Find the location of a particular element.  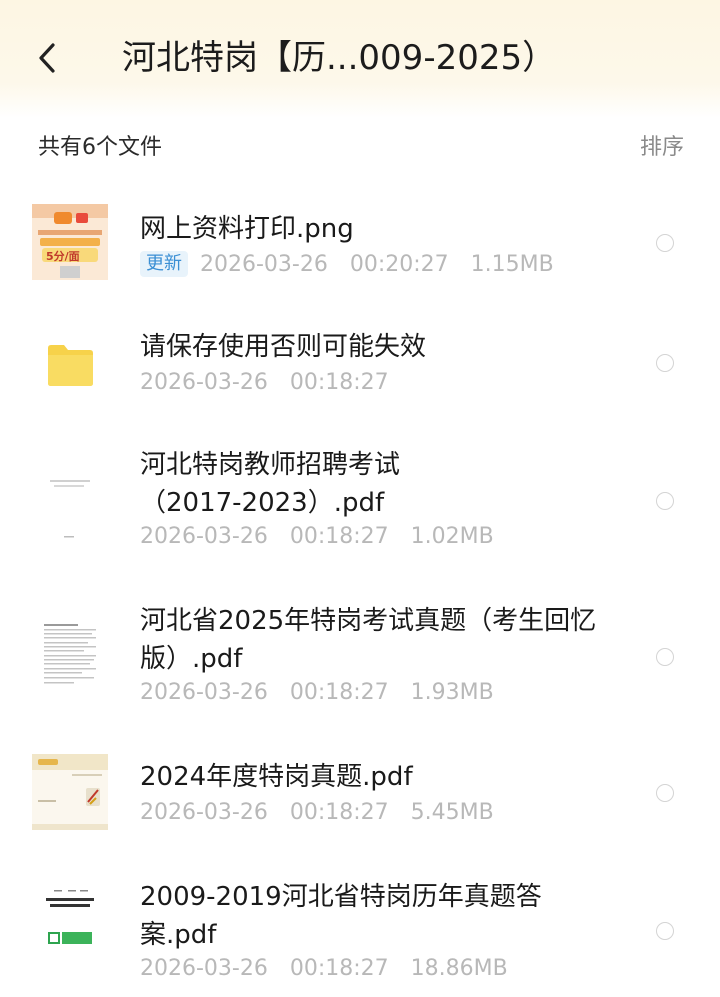

list-item: 2024年度特岗真题.pdf 2026-03-26 00:18:27 5.45MB is located at coordinates (360, 798).